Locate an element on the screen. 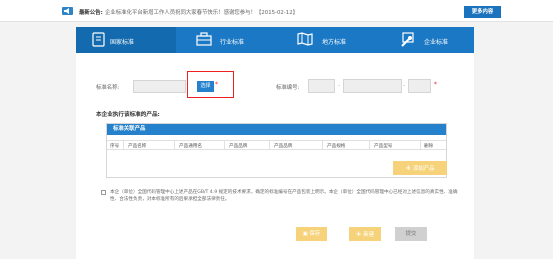  notice-label: 最新公告: is located at coordinates (91, 13).